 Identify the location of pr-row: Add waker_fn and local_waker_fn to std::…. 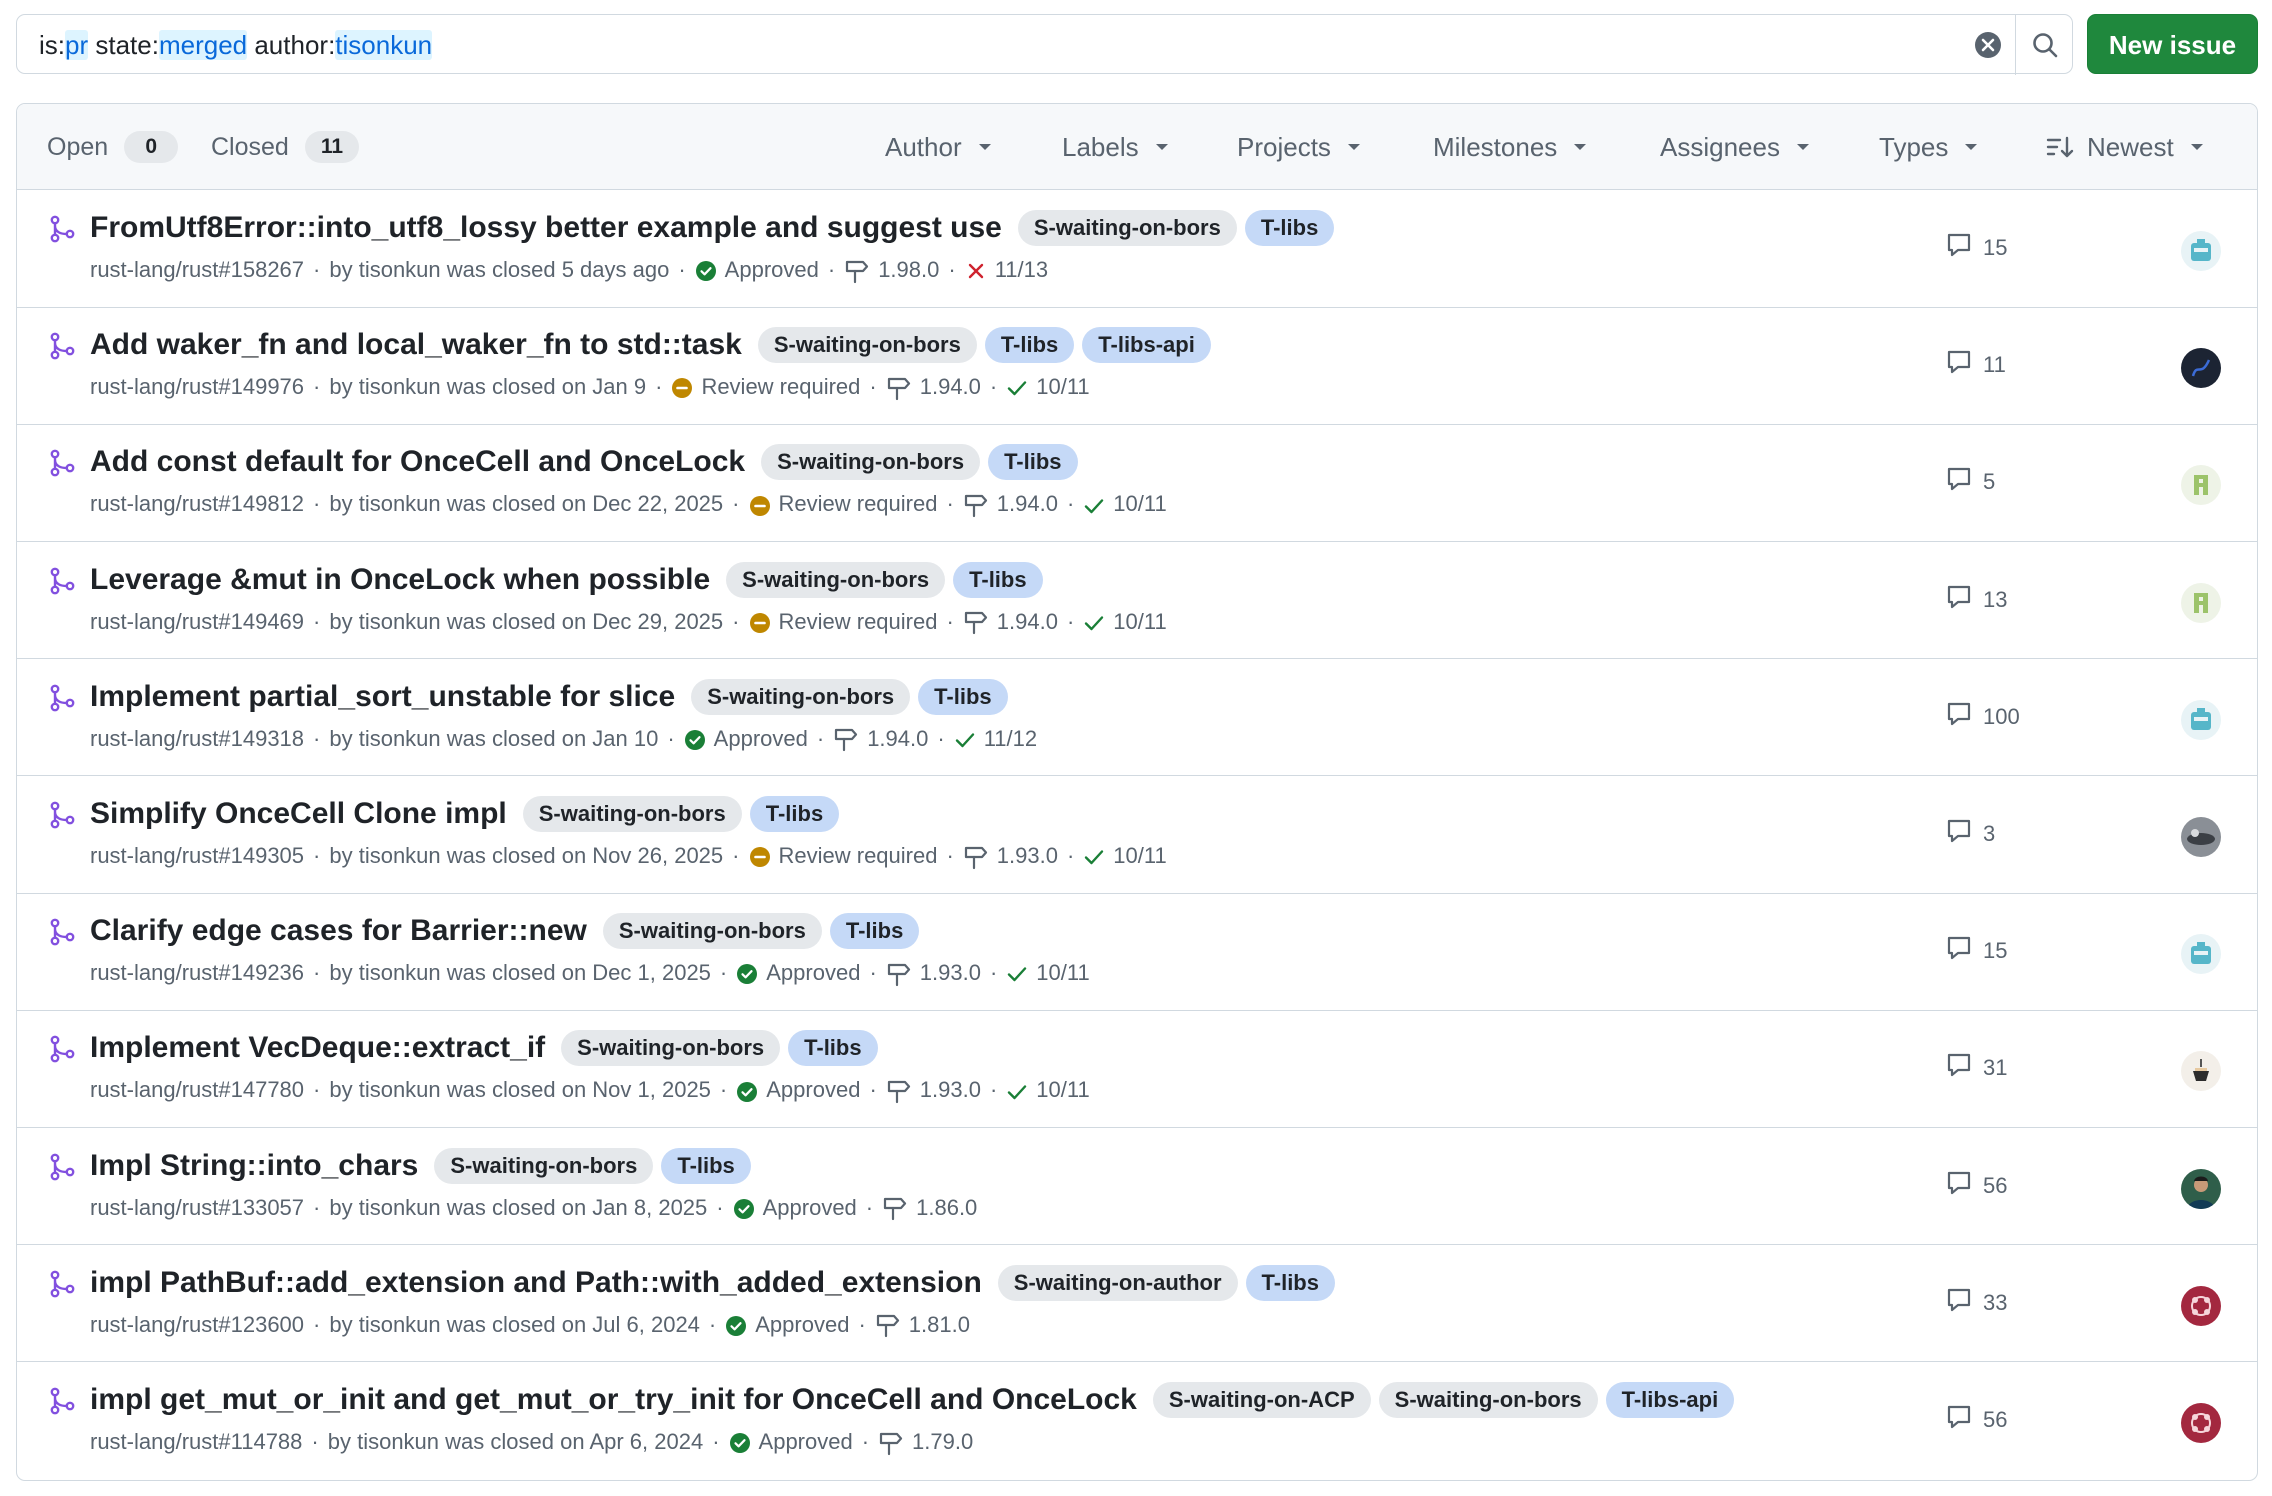
(1137, 366).